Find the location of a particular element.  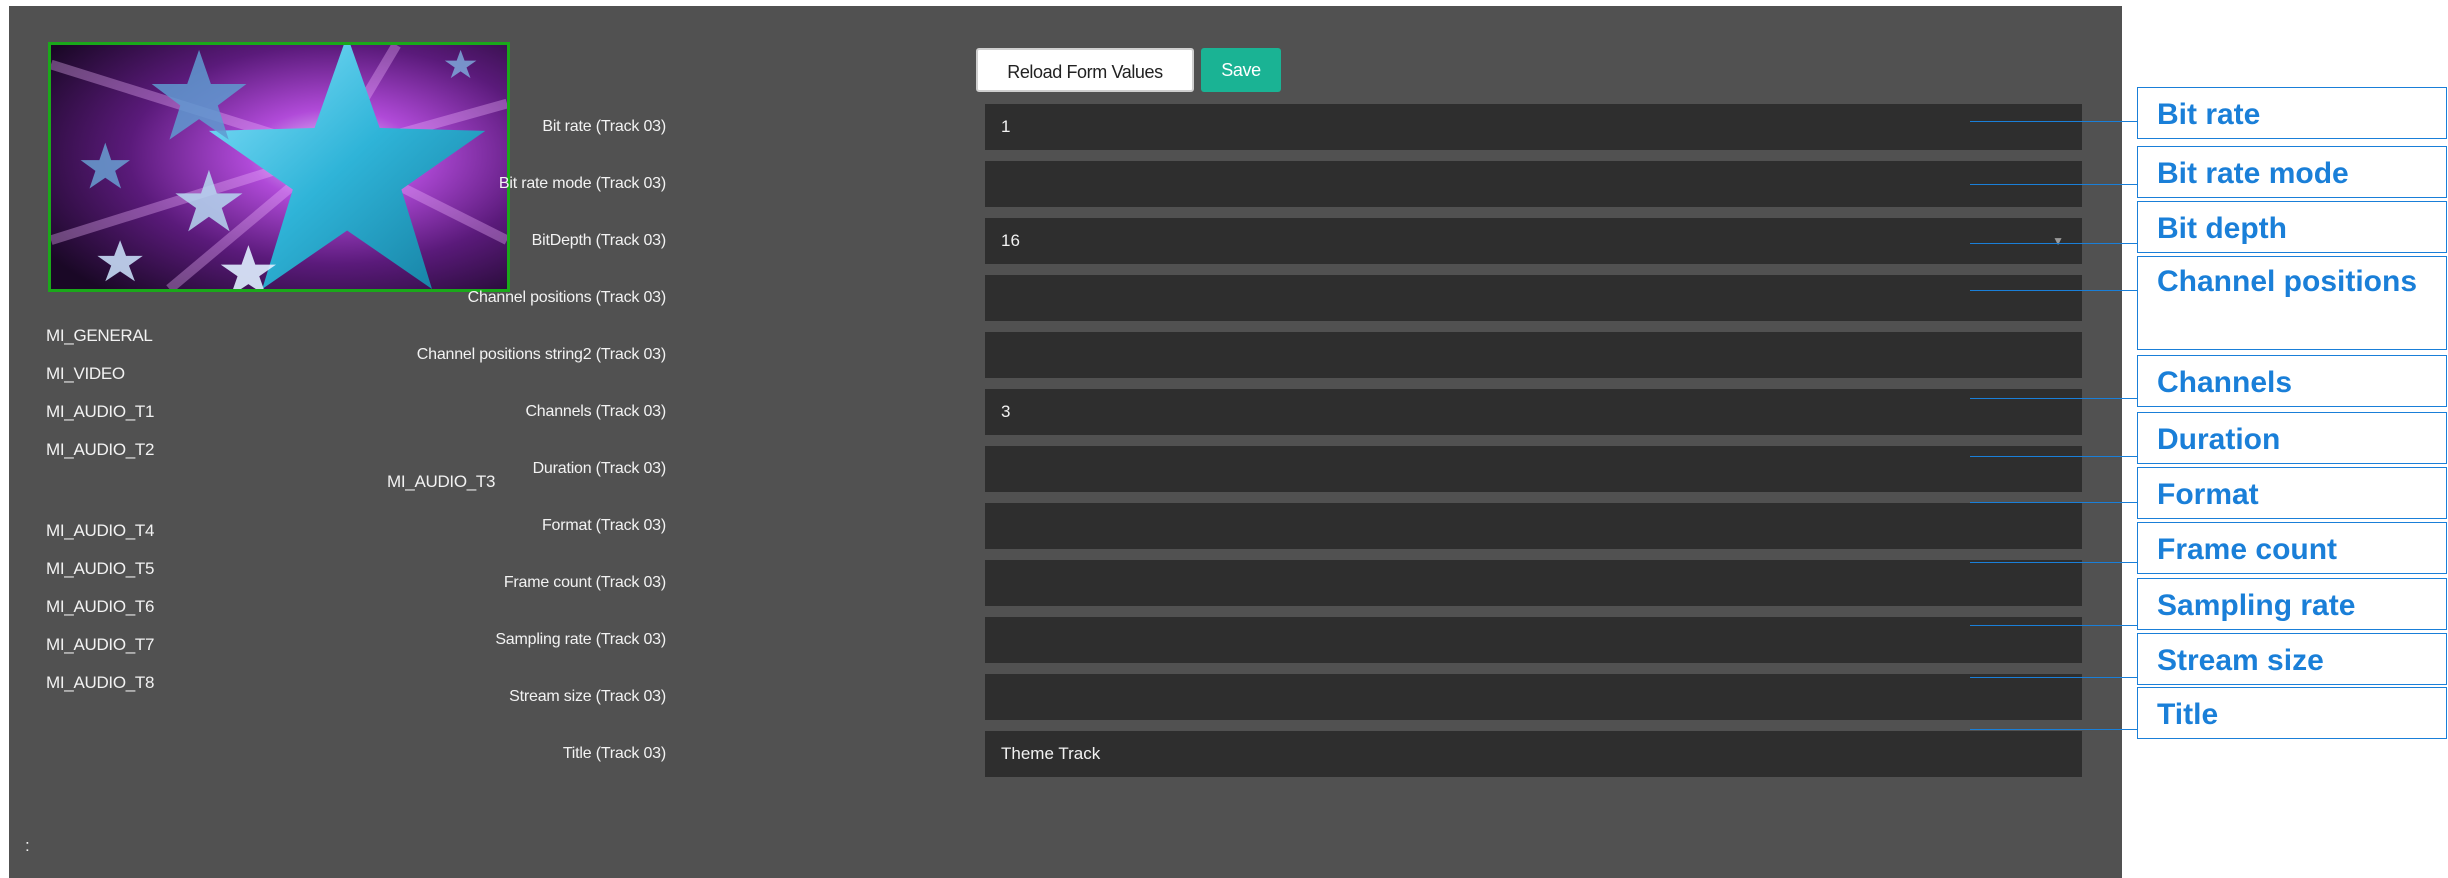

stream-size-input is located at coordinates (1533, 697).